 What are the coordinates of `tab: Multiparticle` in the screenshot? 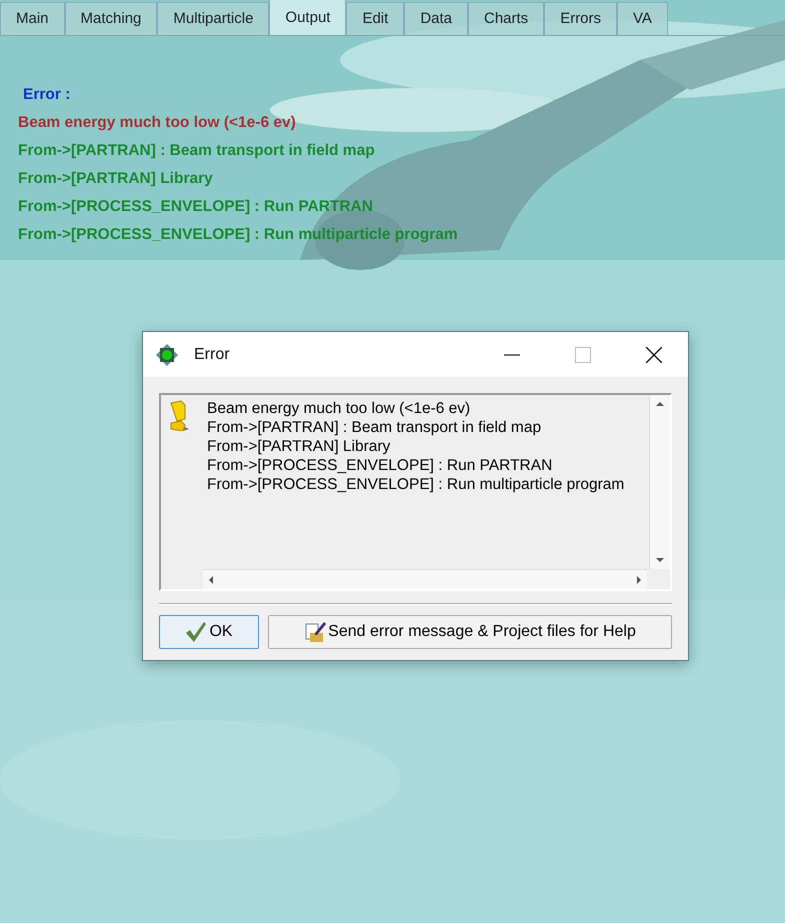 It's located at (213, 18).